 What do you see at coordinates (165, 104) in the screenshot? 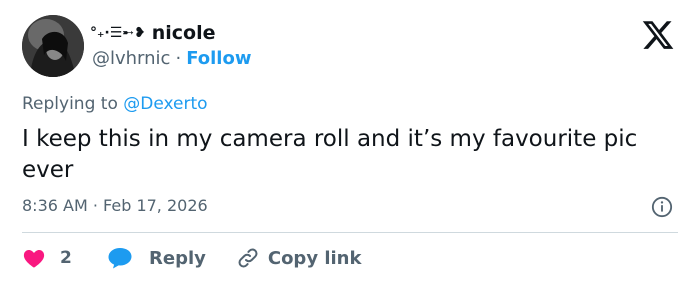
I see `replying-to-mention: @Dexerto` at bounding box center [165, 104].